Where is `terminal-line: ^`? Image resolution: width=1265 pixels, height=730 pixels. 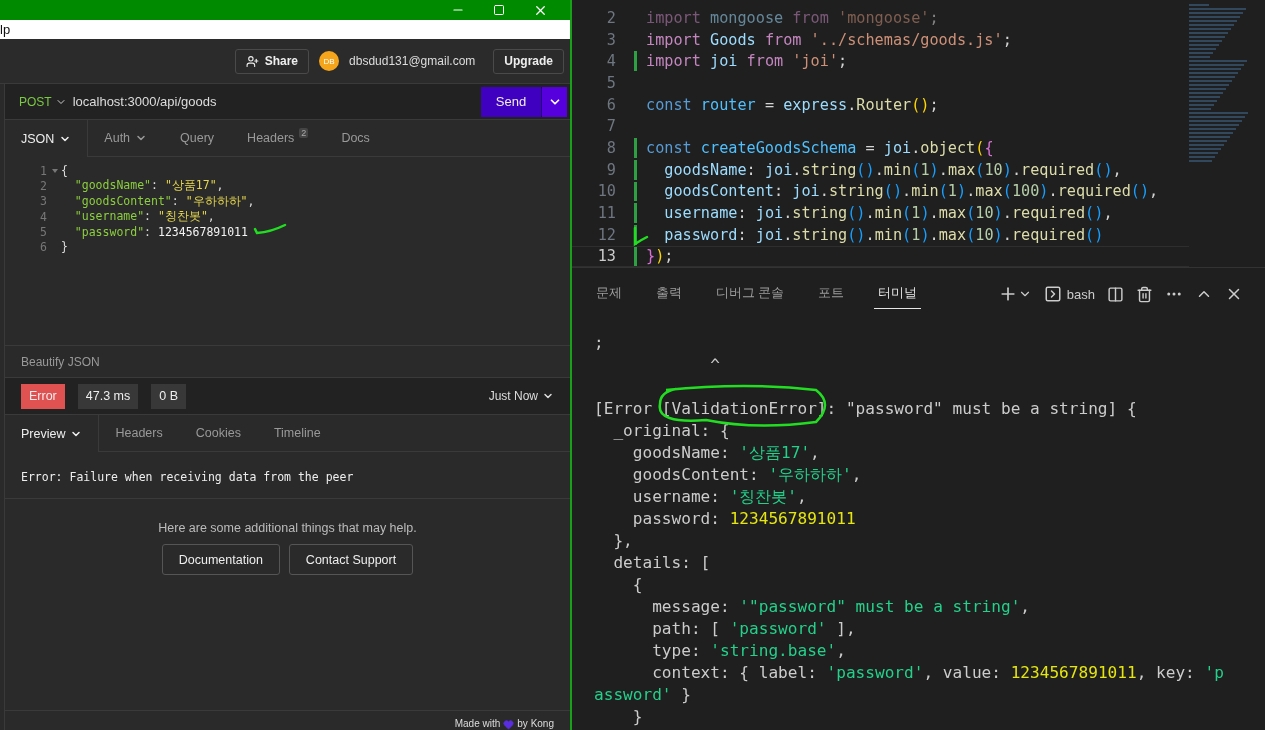 terminal-line: ^ is located at coordinates (714, 364).